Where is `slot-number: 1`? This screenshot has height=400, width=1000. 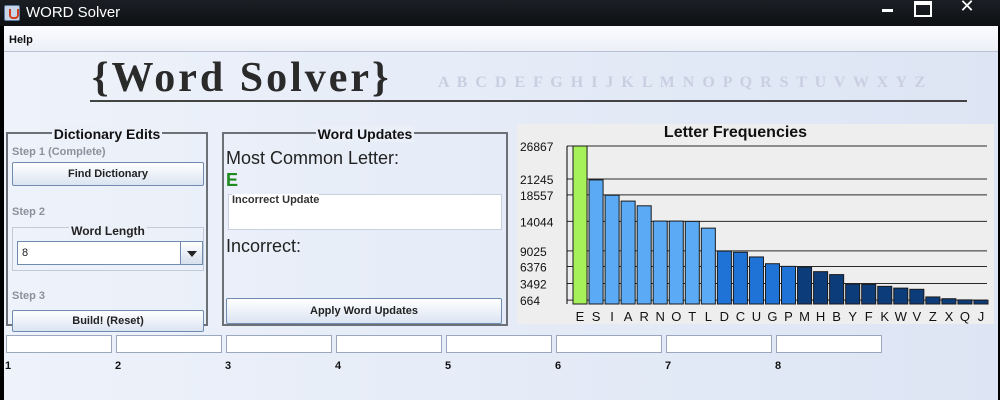 slot-number: 1 is located at coordinates (8, 366).